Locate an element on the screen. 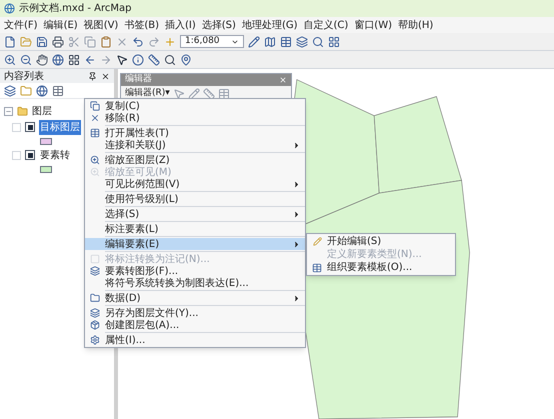 The image size is (554, 419). save-icon is located at coordinates (42, 42).